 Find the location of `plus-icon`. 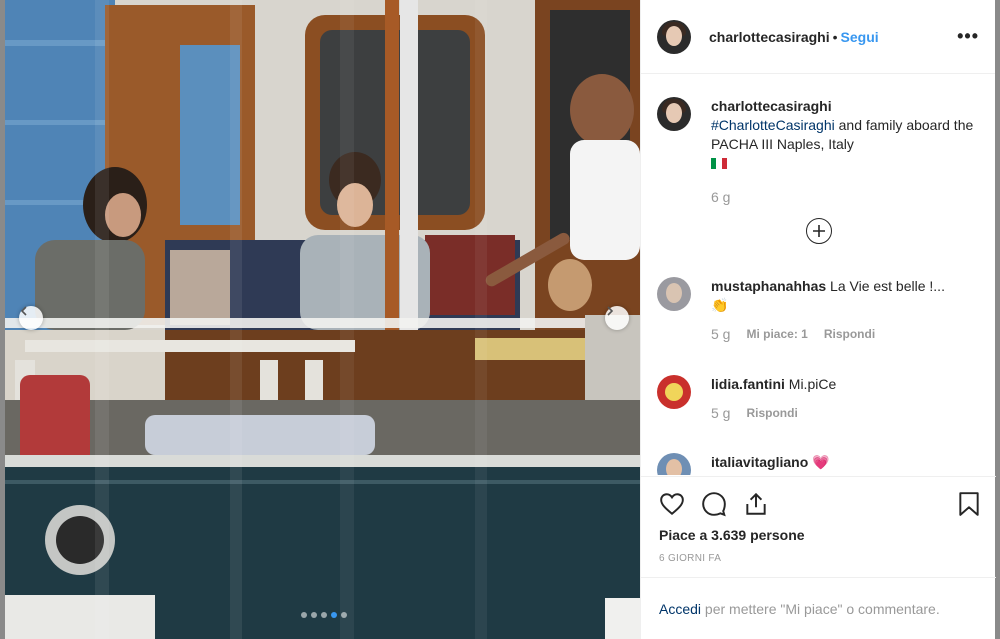

plus-icon is located at coordinates (819, 231).